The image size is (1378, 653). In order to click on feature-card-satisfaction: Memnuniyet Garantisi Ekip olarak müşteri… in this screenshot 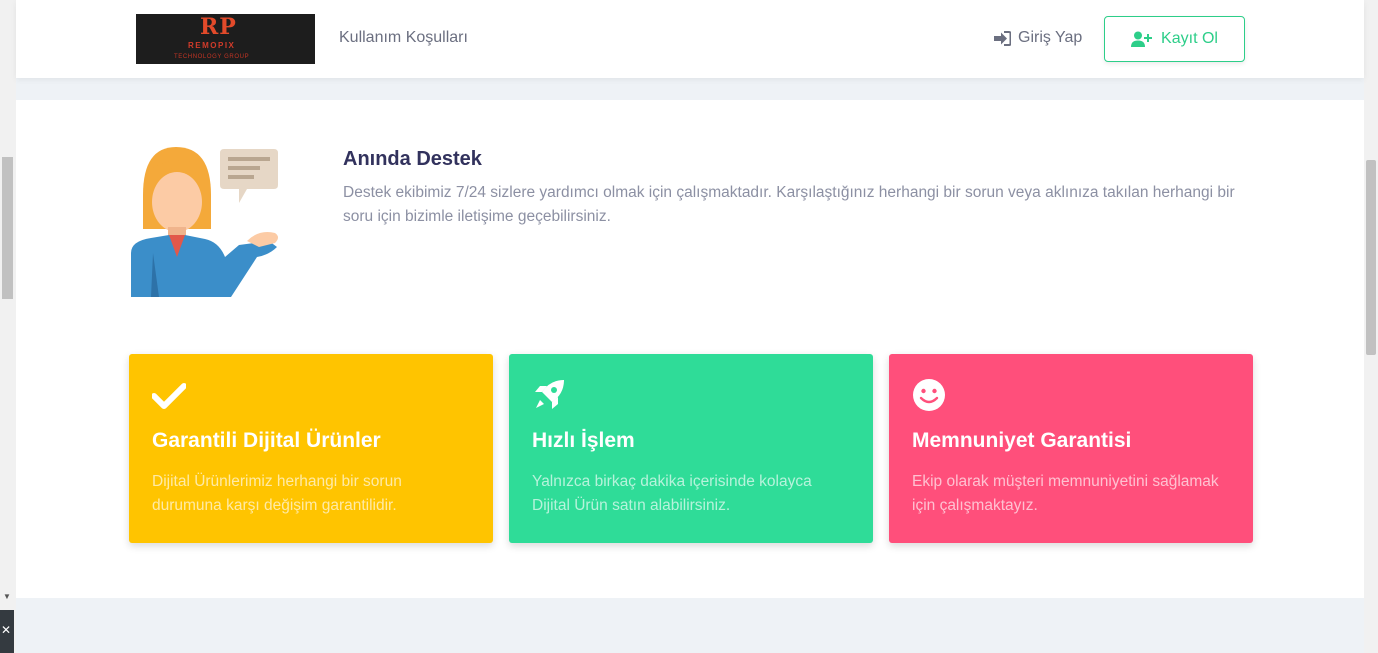, I will do `click(1071, 448)`.